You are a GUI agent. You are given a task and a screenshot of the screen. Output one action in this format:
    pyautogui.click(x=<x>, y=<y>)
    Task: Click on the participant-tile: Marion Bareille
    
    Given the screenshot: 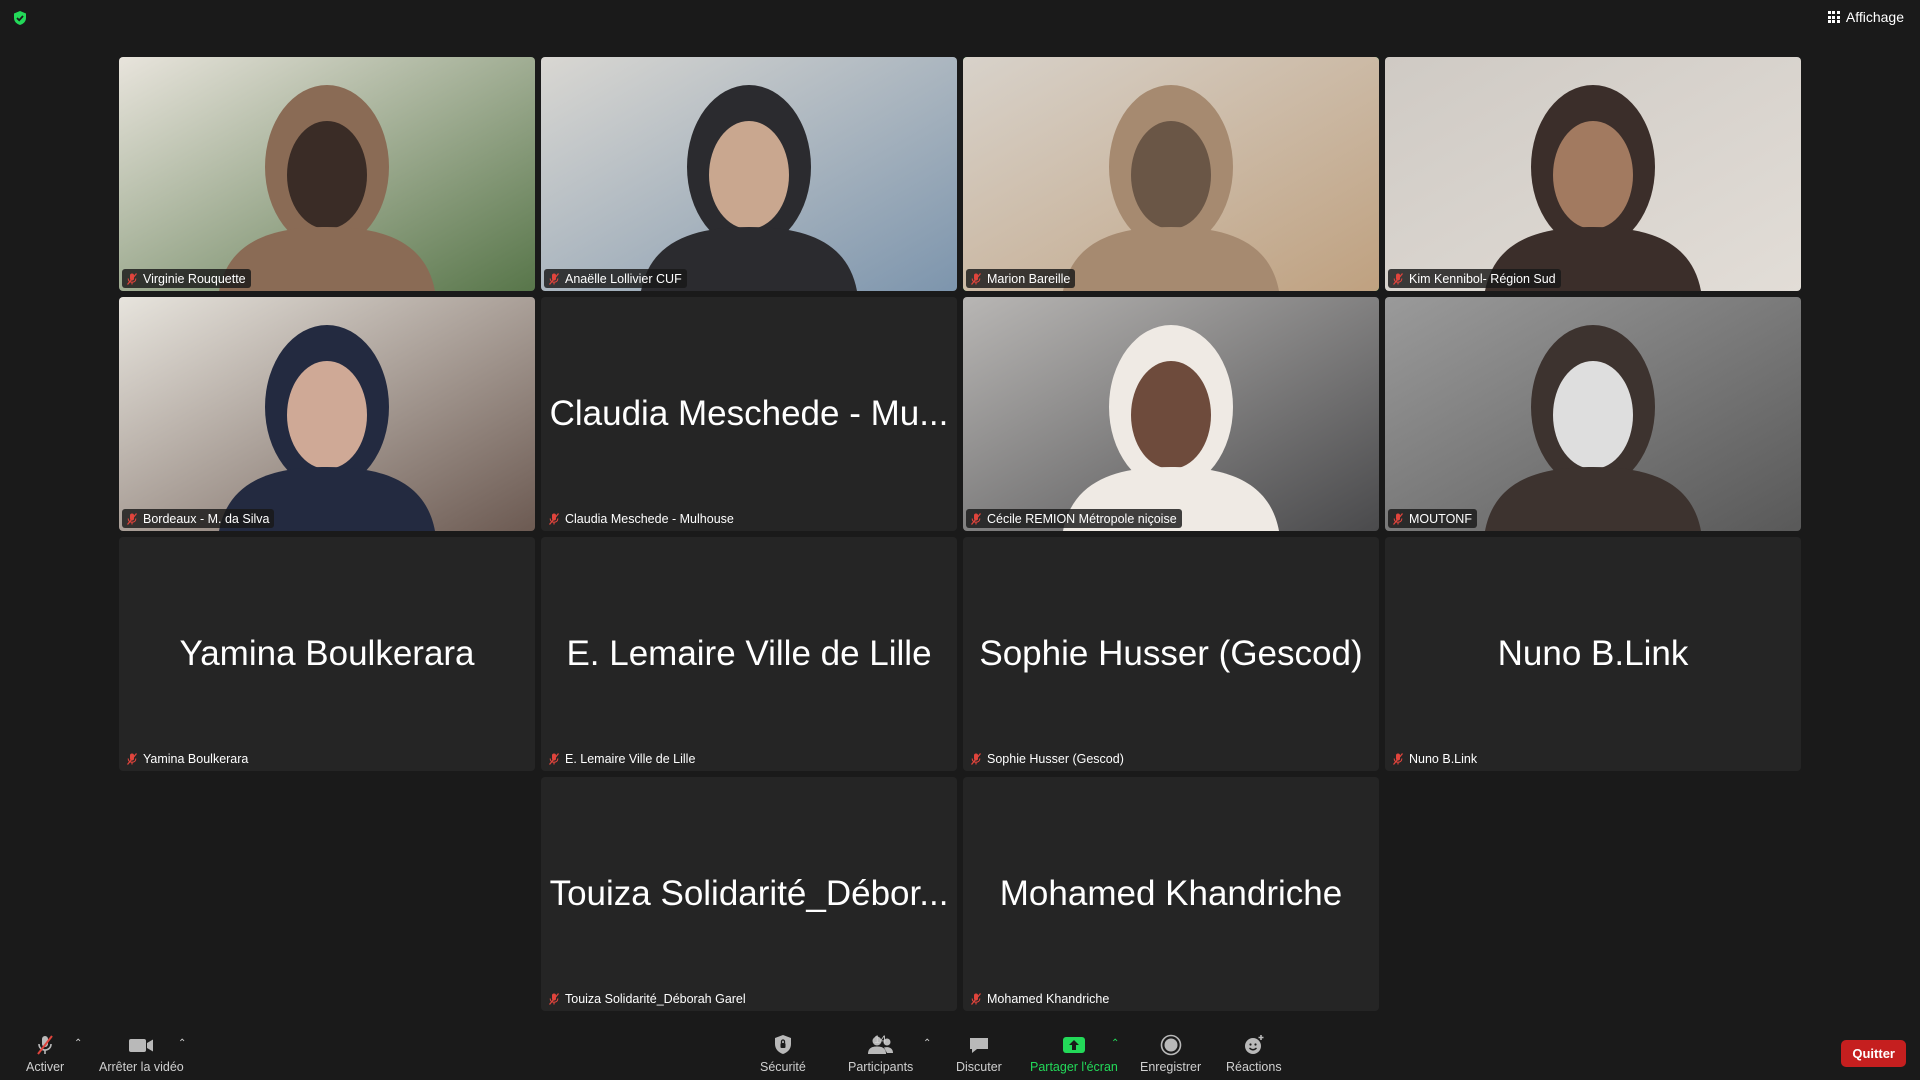 What is the action you would take?
    pyautogui.click(x=1171, y=174)
    